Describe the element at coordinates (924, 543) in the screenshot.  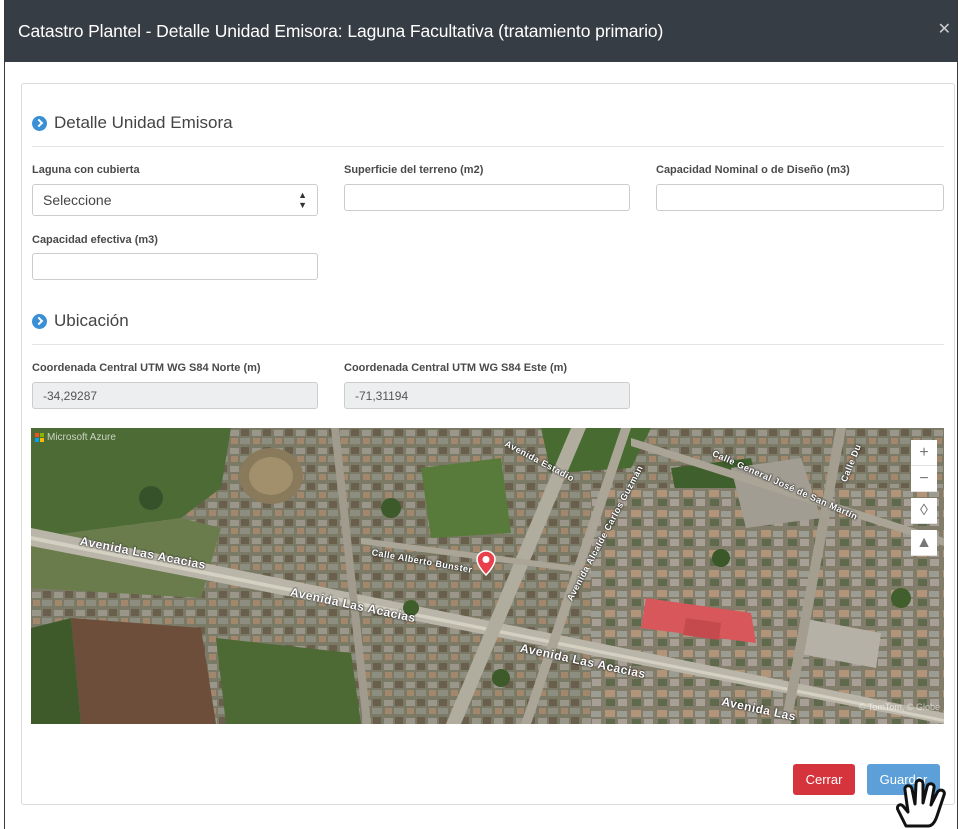
I see `pitch-button: ▲` at that location.